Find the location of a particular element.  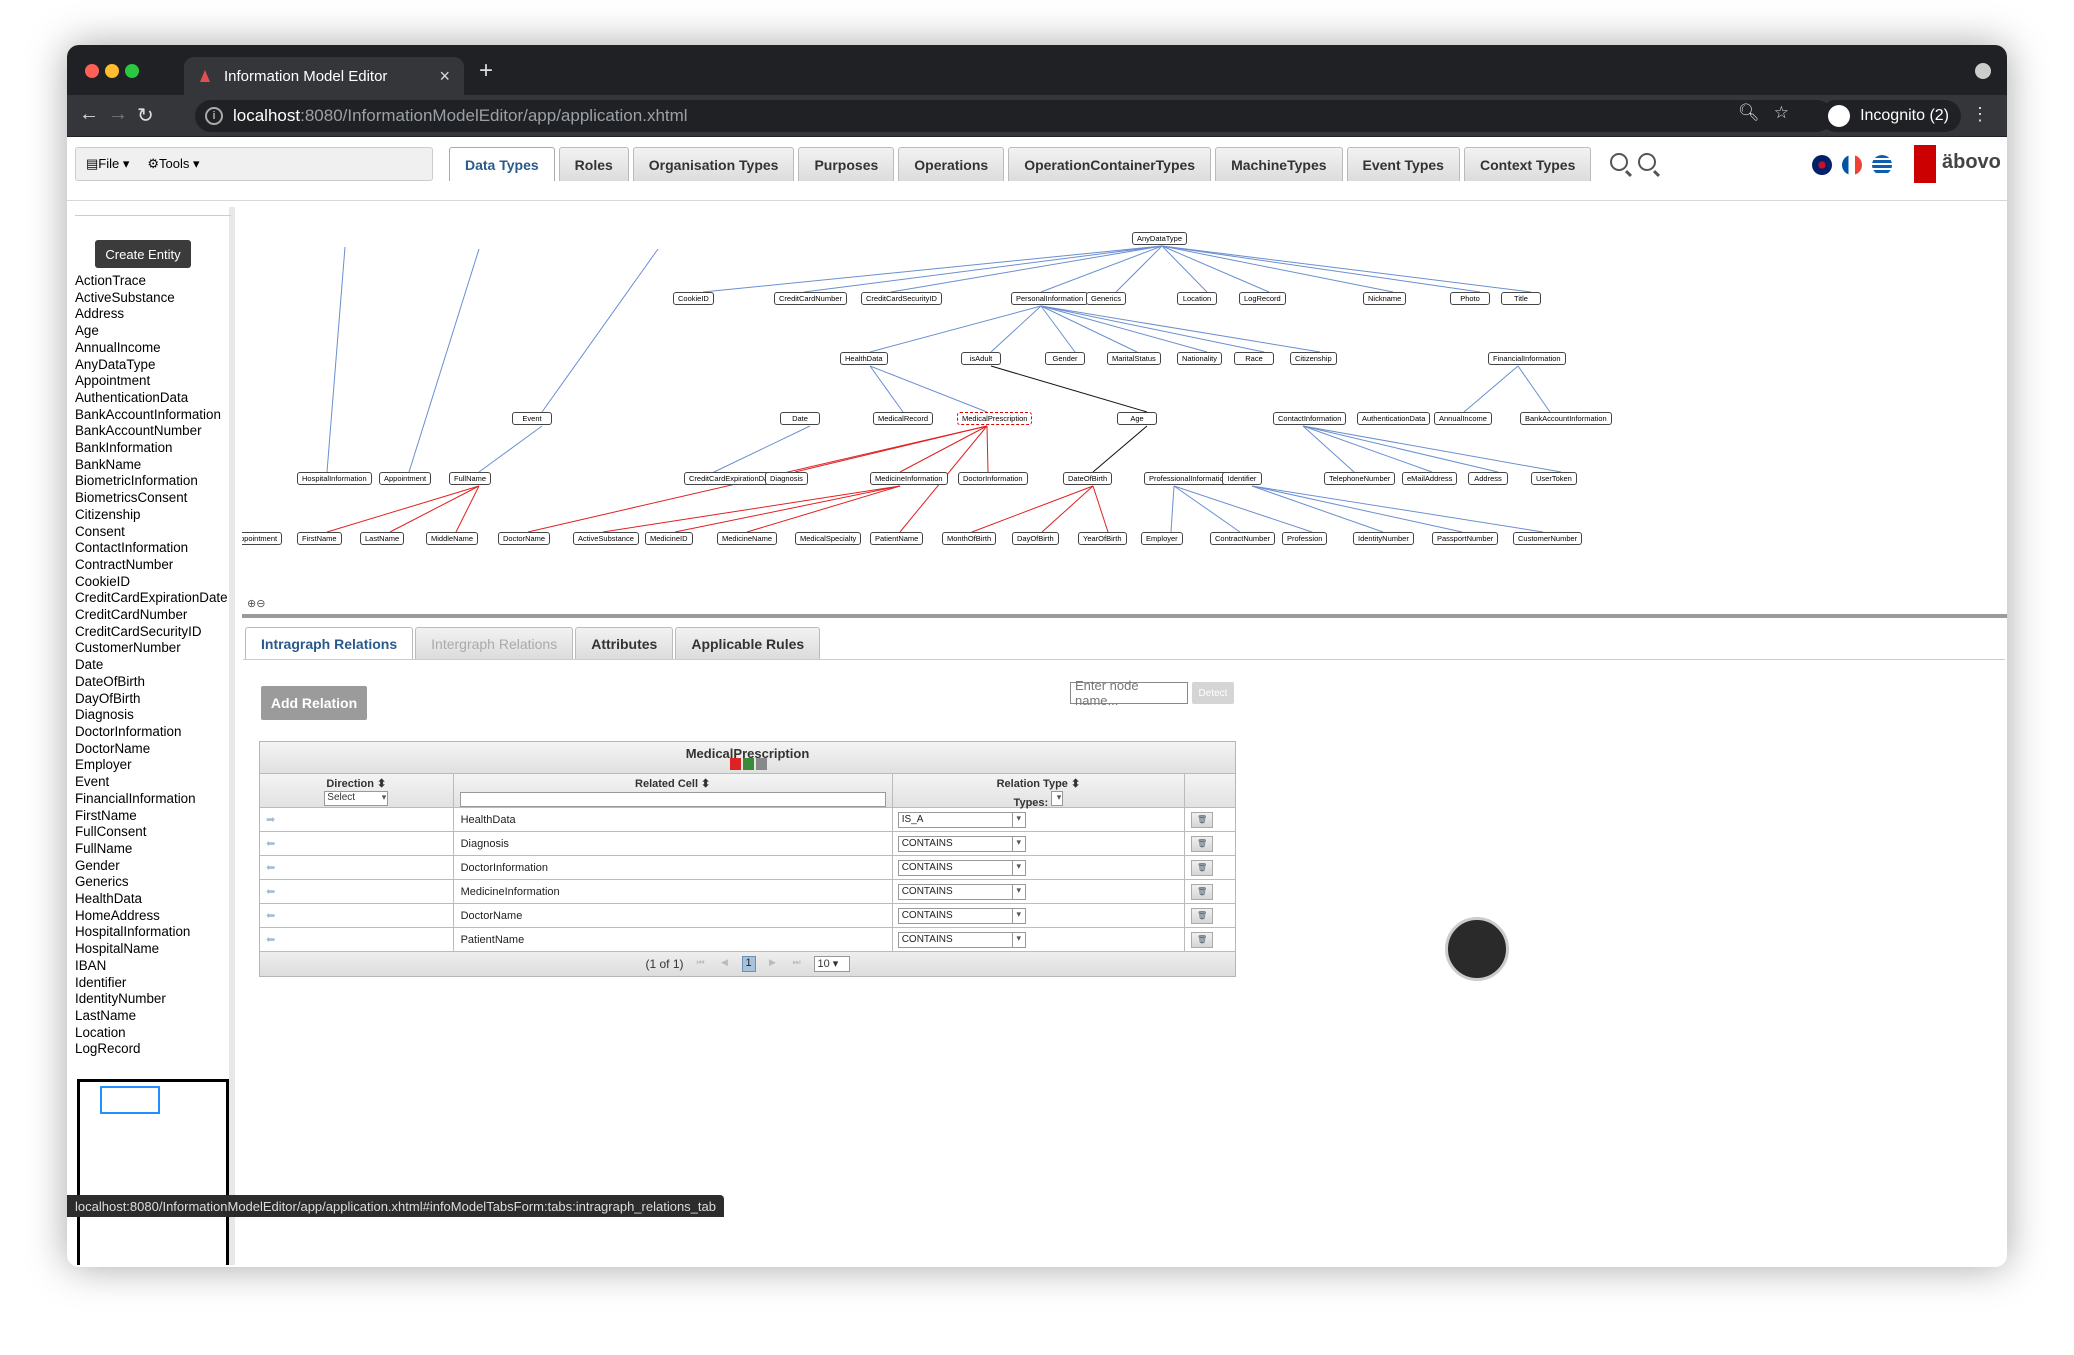

entity-list-item: CookieID is located at coordinates (154, 582).